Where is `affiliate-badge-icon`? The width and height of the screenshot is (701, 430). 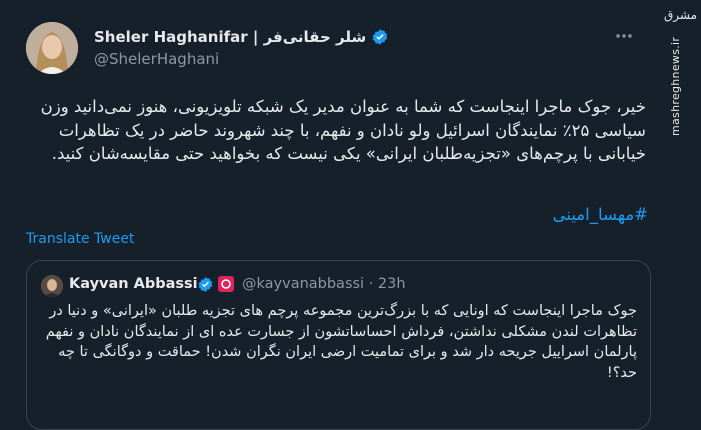 affiliate-badge-icon is located at coordinates (226, 284).